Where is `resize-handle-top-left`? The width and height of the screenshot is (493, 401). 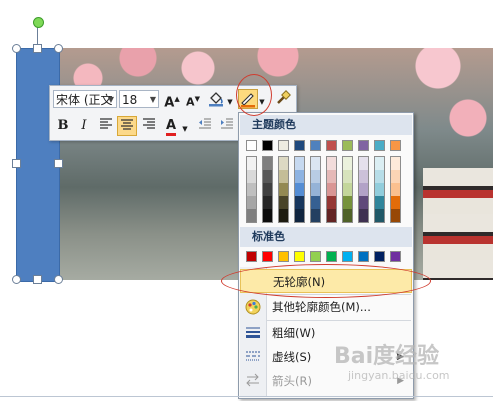
resize-handle-top-left is located at coordinates (16, 48).